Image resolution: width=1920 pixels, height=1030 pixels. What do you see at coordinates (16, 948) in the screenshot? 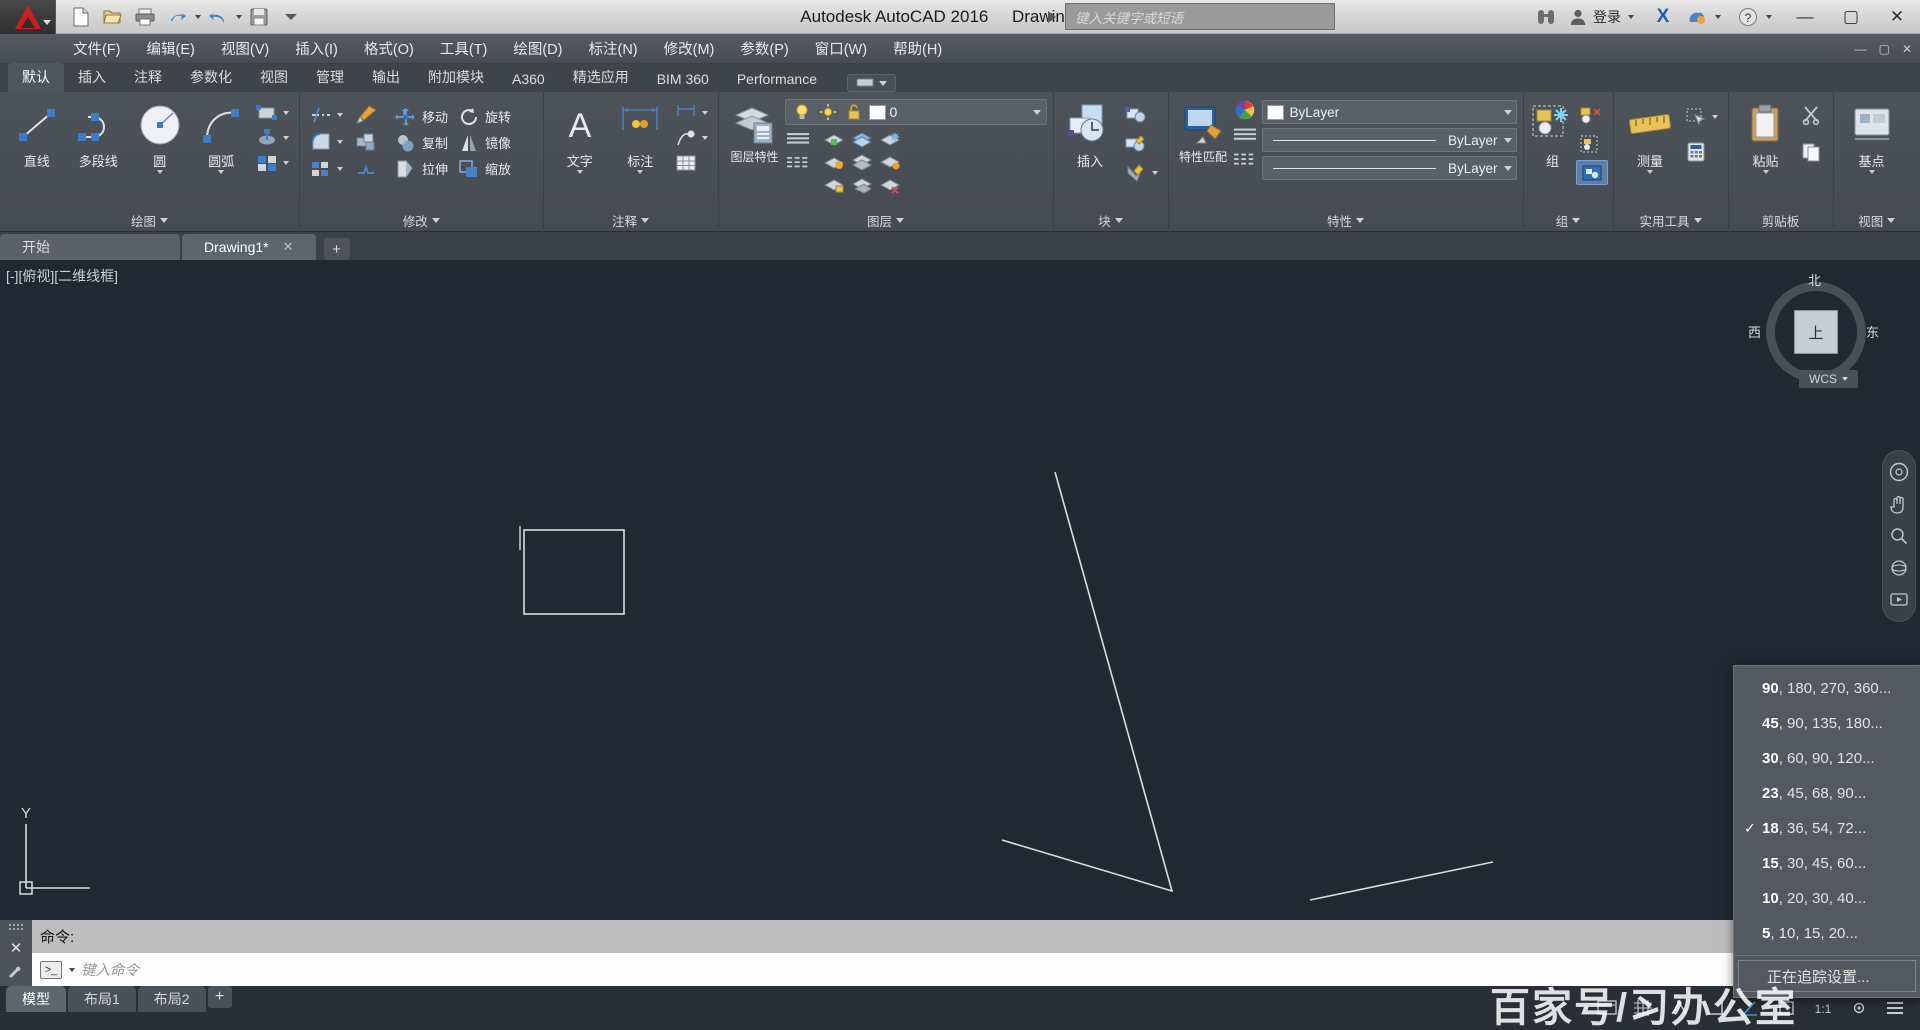
I see `command-line-close-icon: ✕` at bounding box center [16, 948].